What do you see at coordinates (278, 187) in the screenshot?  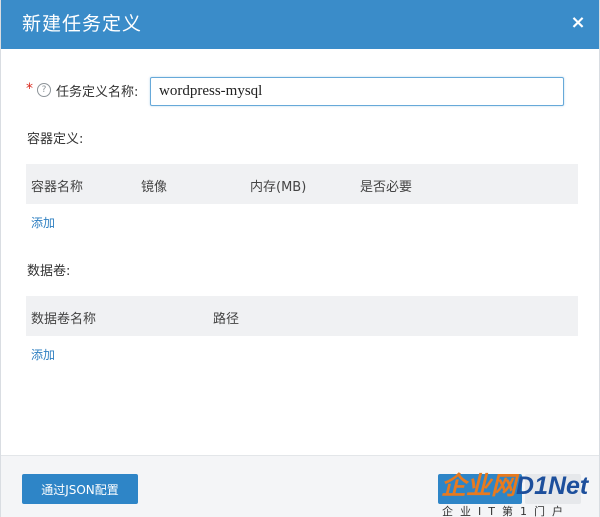 I see `column-header-memory: 内存(MB)` at bounding box center [278, 187].